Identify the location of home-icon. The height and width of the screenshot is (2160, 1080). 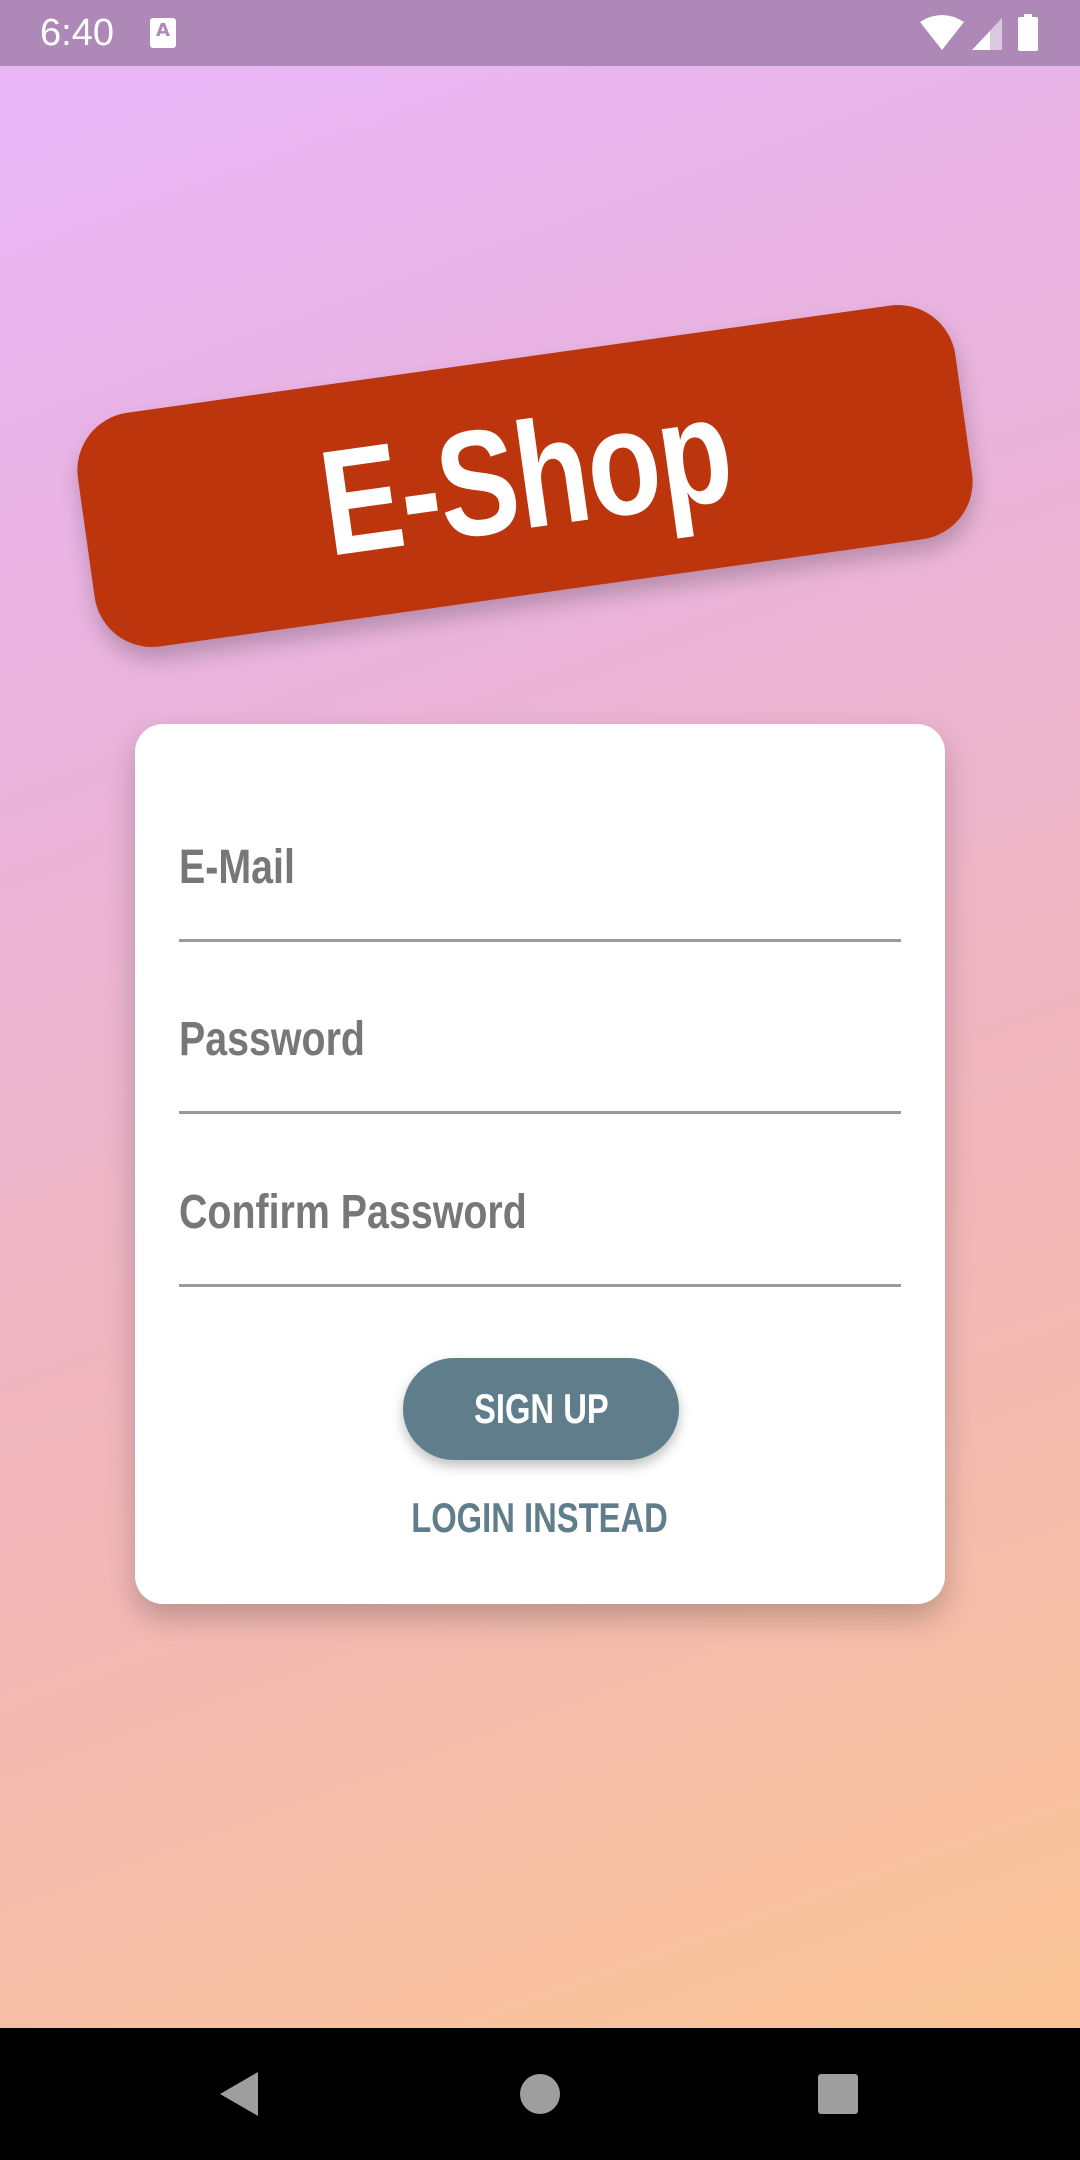
(540, 2094).